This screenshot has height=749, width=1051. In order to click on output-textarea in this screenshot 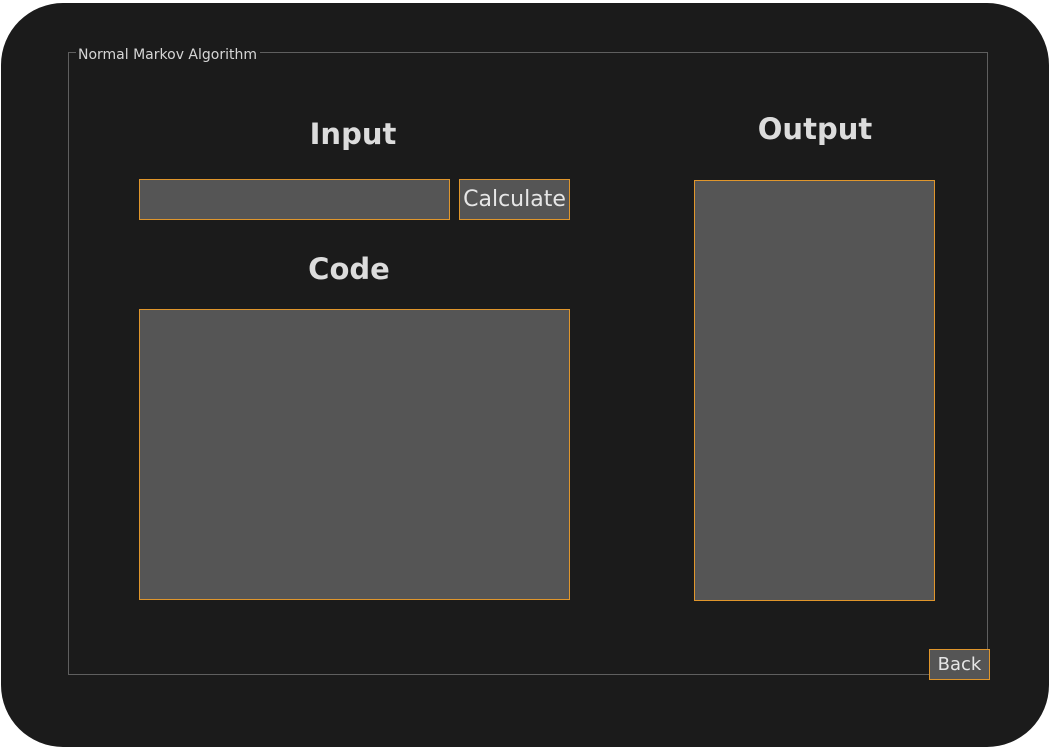, I will do `click(814, 390)`.